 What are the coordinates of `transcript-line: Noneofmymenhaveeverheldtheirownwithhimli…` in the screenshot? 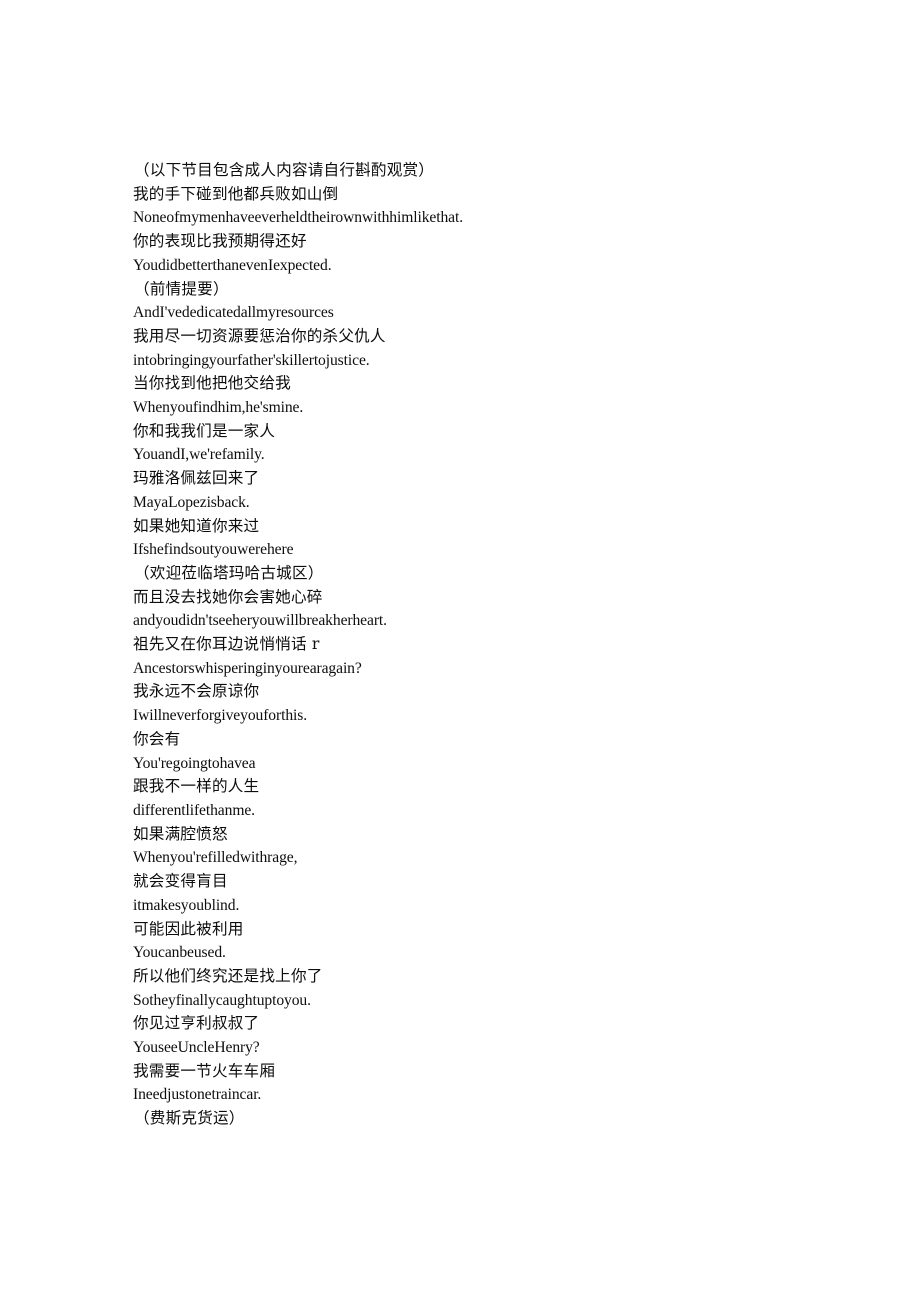 It's located at (298, 218).